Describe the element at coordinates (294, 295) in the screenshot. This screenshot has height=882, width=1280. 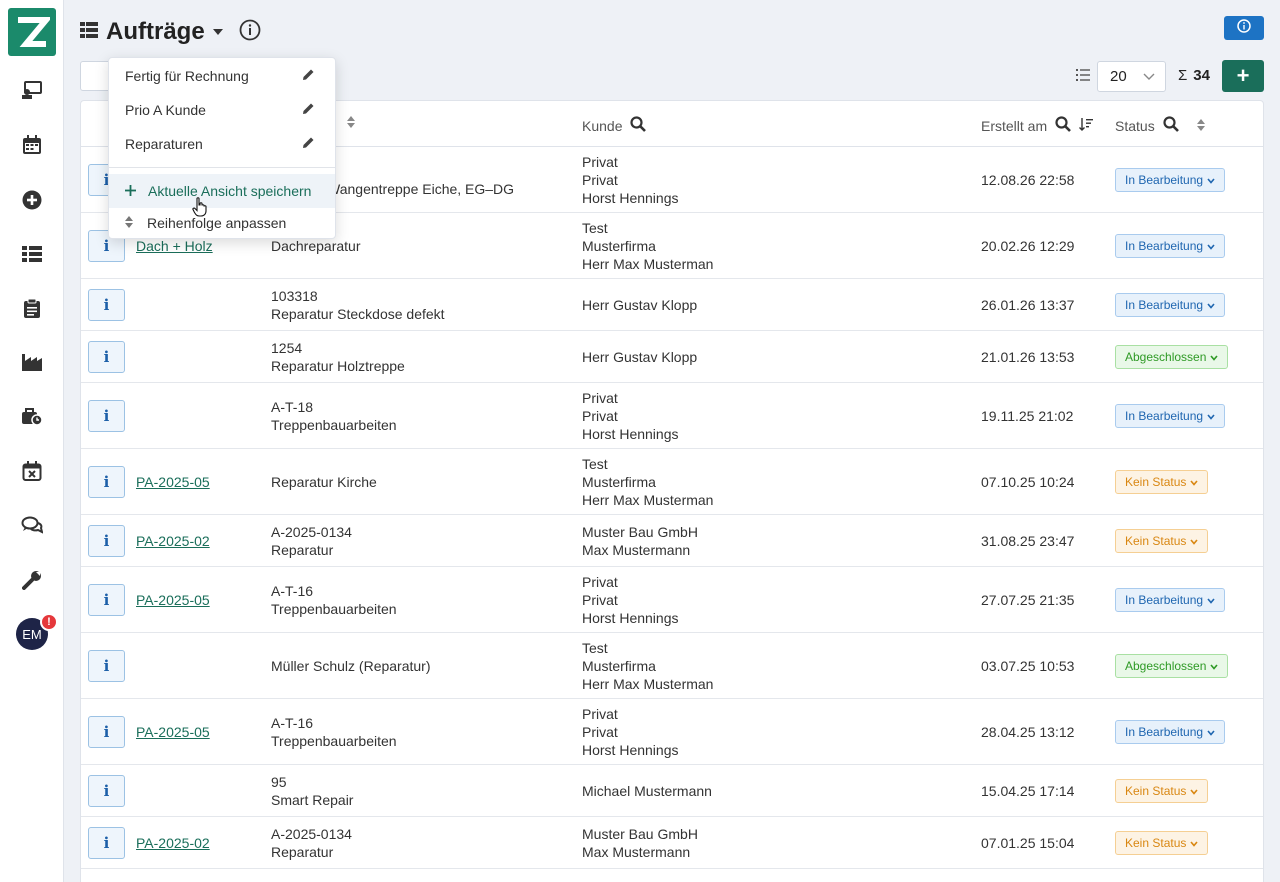
I see `order-number: 103318` at that location.